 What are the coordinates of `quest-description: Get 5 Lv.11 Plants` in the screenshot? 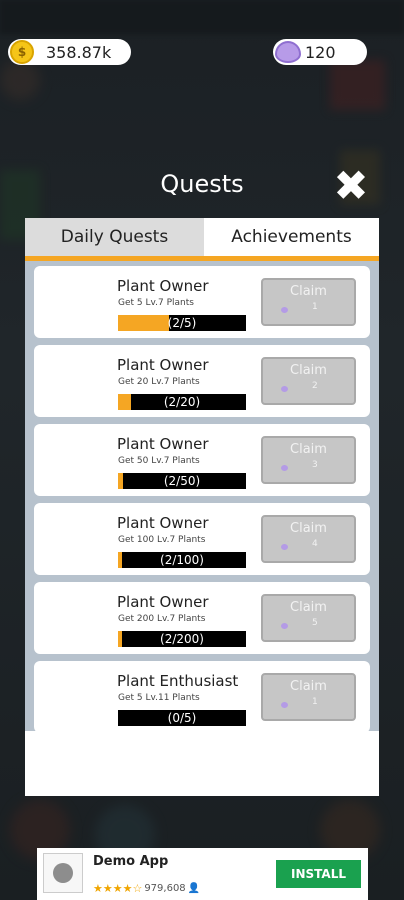 It's located at (159, 698).